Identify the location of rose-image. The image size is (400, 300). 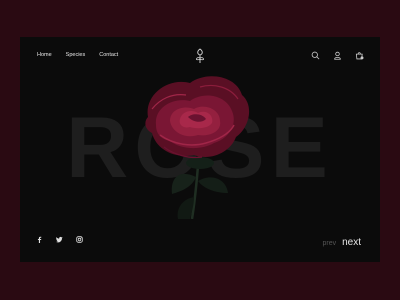
(197, 147).